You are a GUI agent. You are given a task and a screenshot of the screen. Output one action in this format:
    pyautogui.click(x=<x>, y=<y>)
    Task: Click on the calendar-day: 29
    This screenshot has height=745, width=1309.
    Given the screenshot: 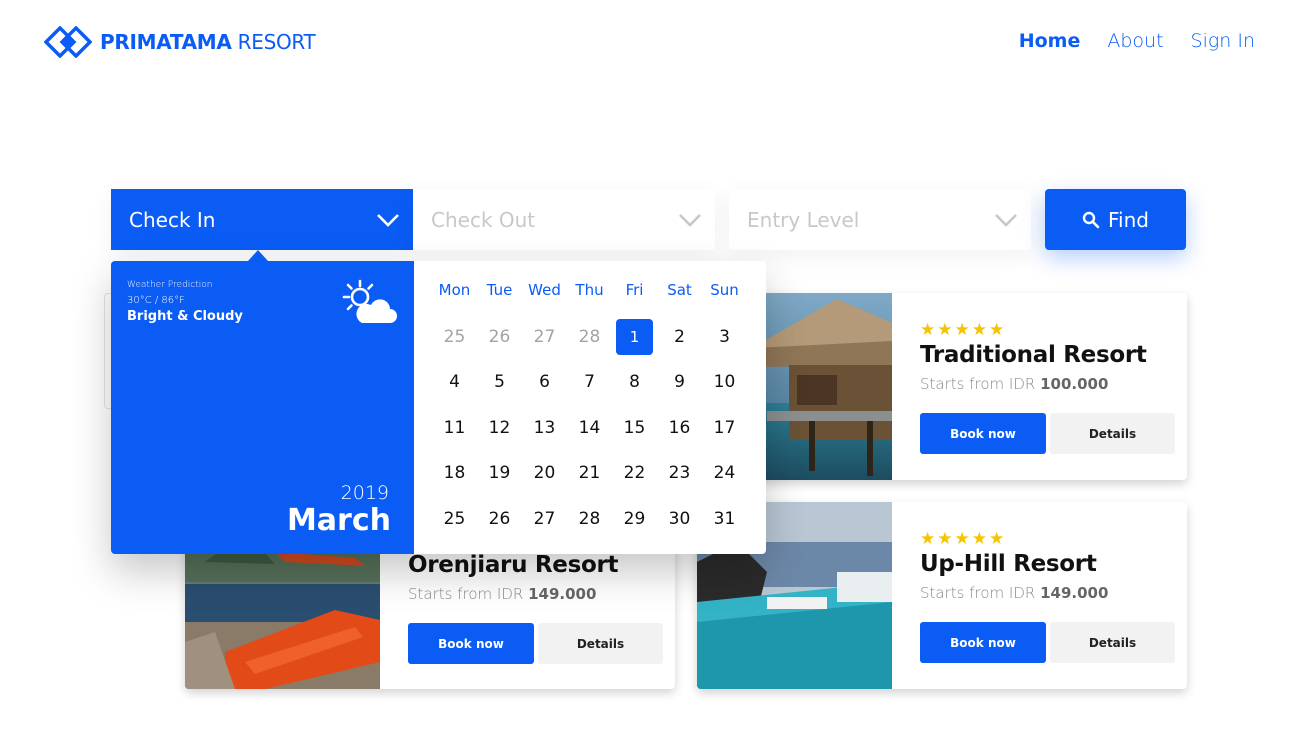 What is the action you would take?
    pyautogui.click(x=634, y=519)
    